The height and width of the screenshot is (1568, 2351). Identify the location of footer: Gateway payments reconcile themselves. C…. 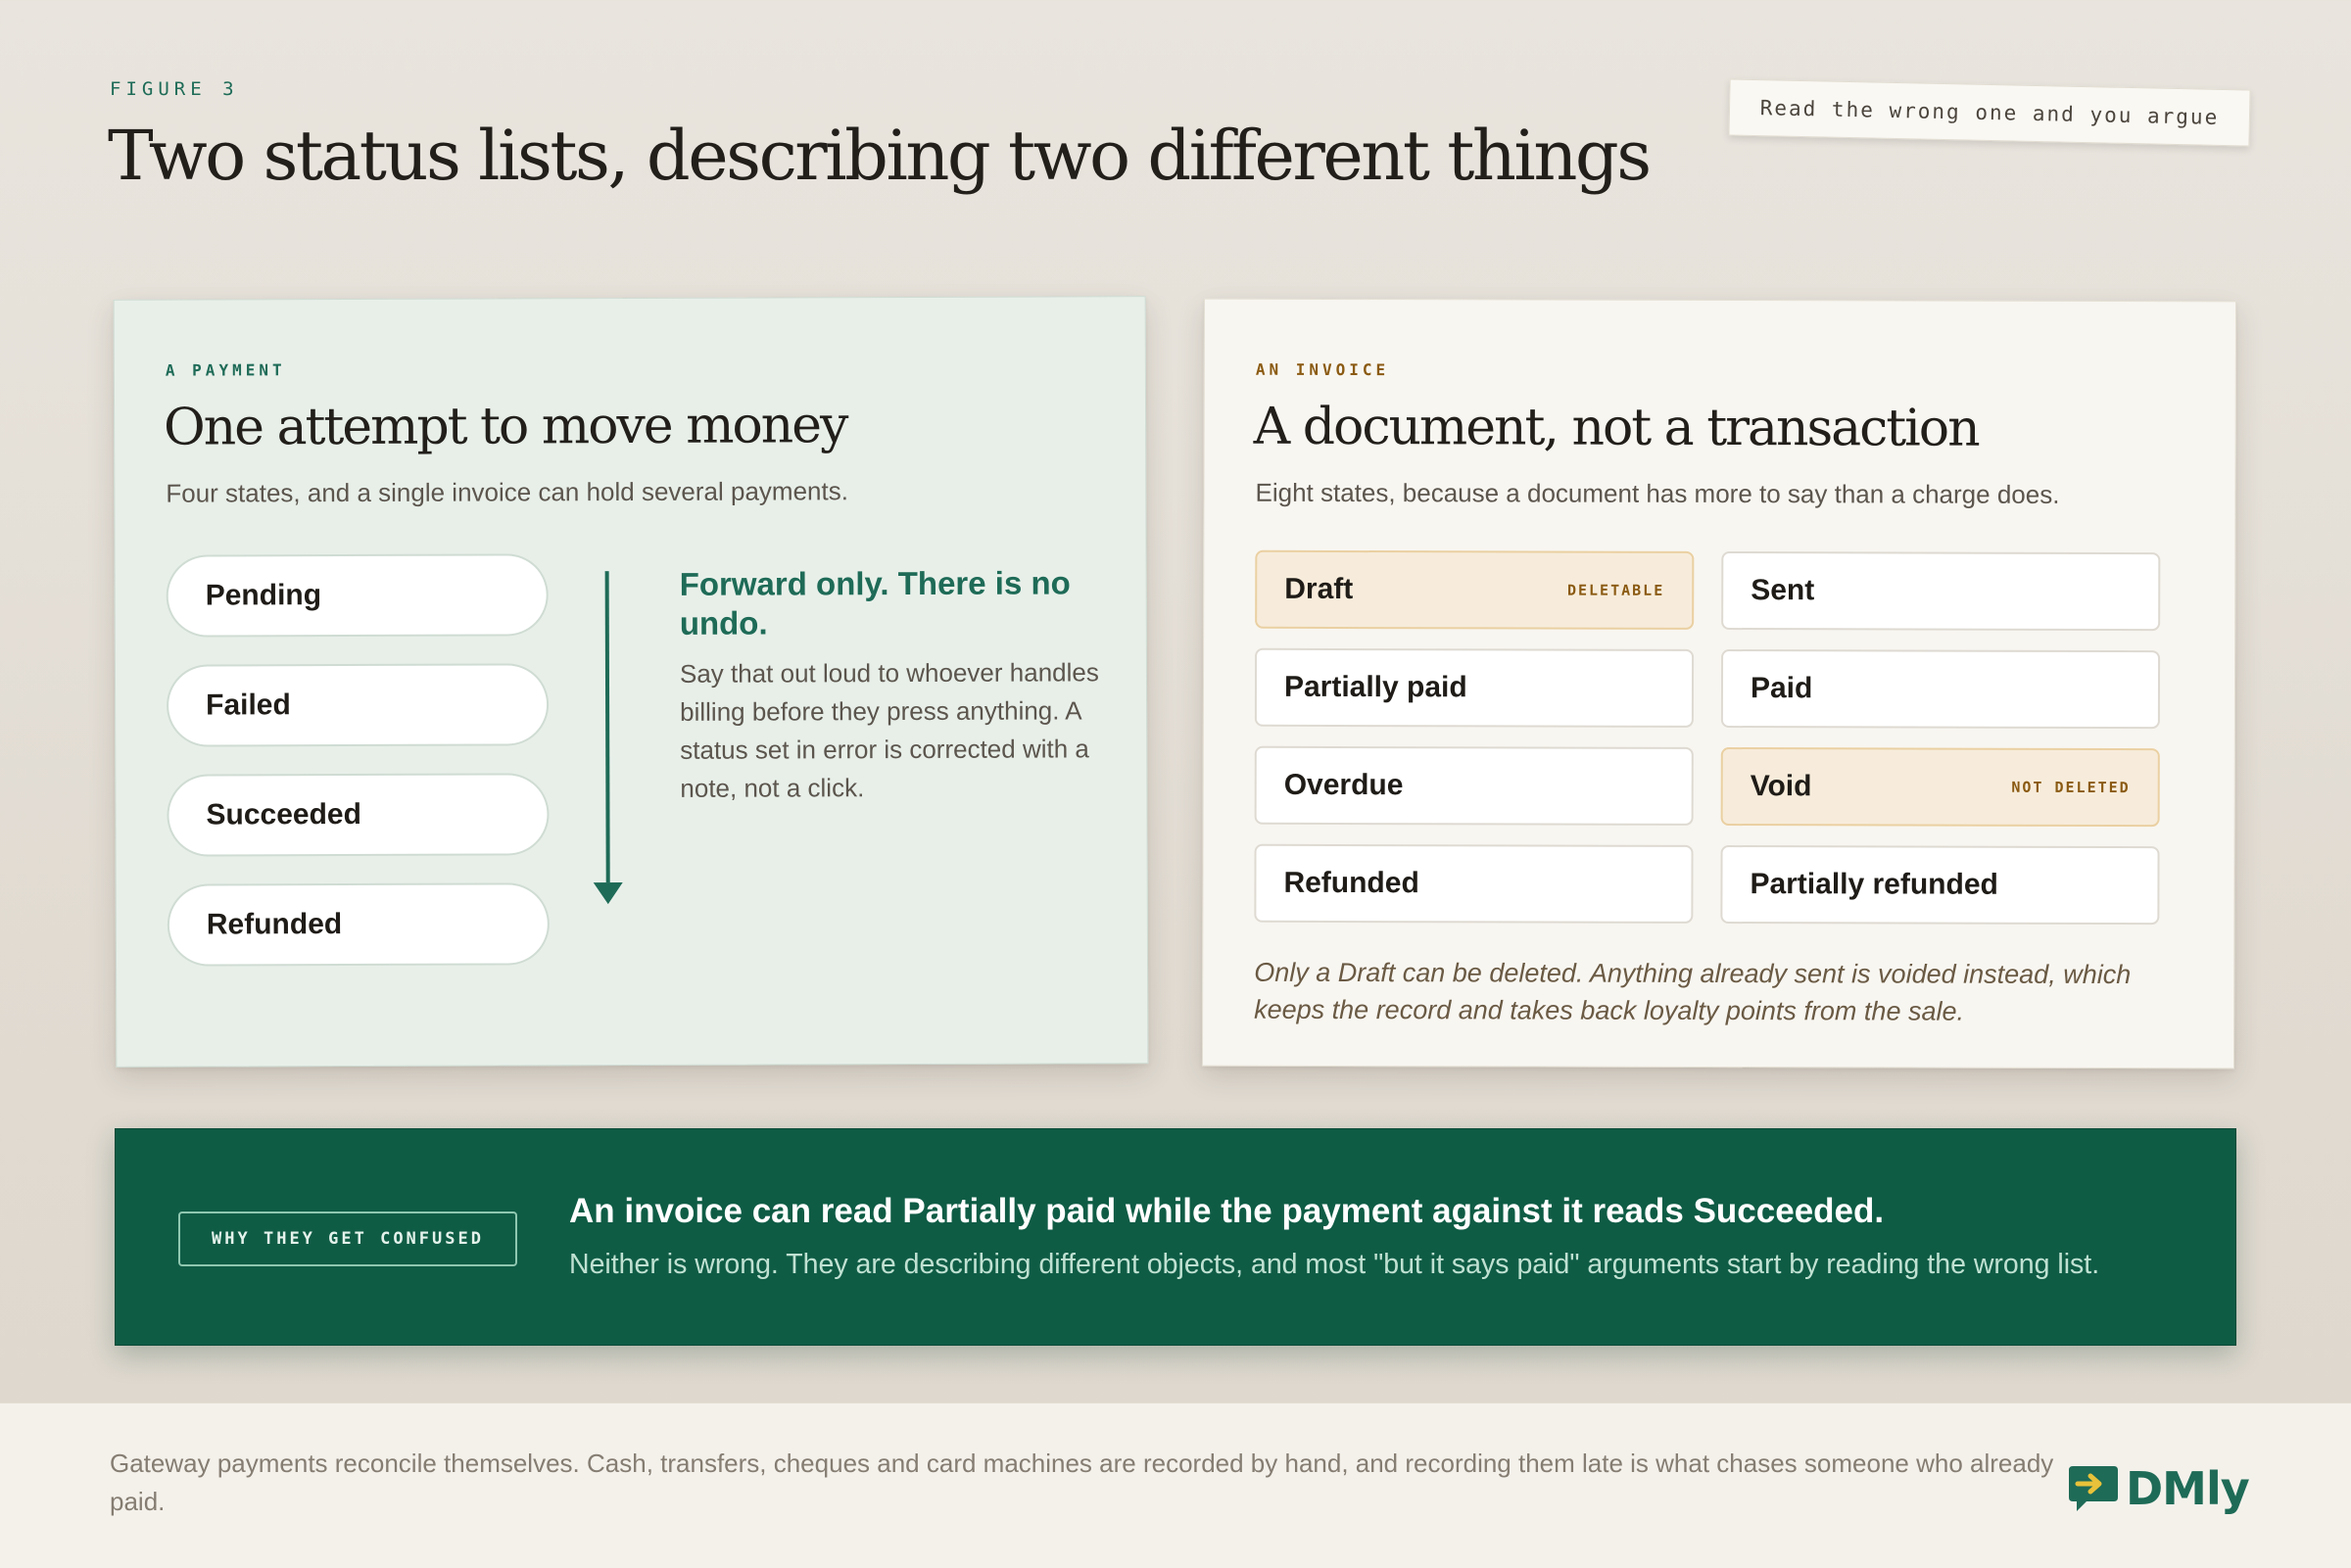
(1175, 1485).